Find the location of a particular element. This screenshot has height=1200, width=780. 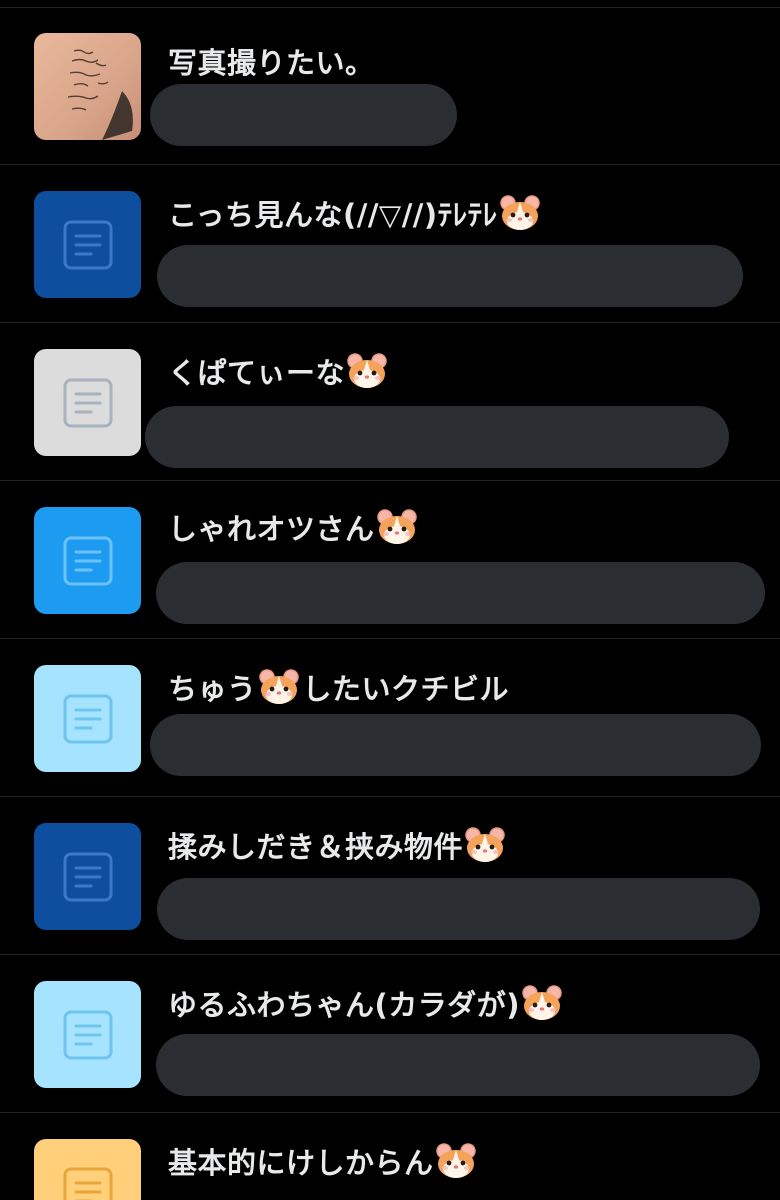

title-text: 写真撮りたい。 is located at coordinates (271, 63).